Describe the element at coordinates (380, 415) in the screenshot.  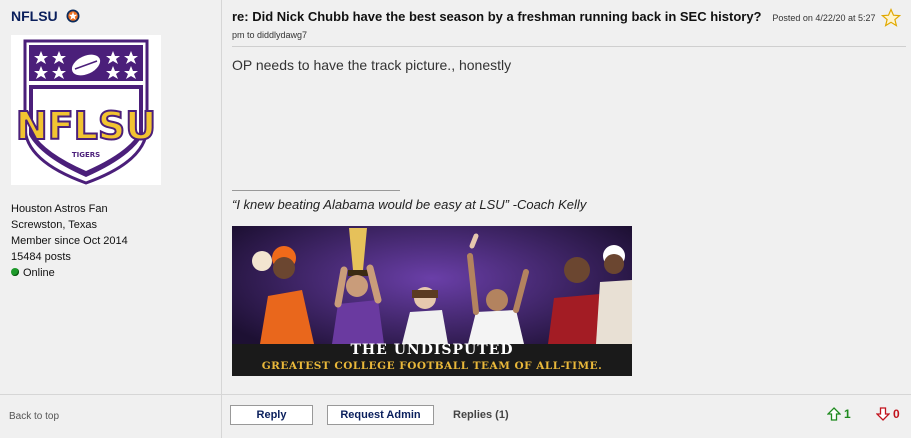
I see `request-admin-button: Request Admin` at that location.